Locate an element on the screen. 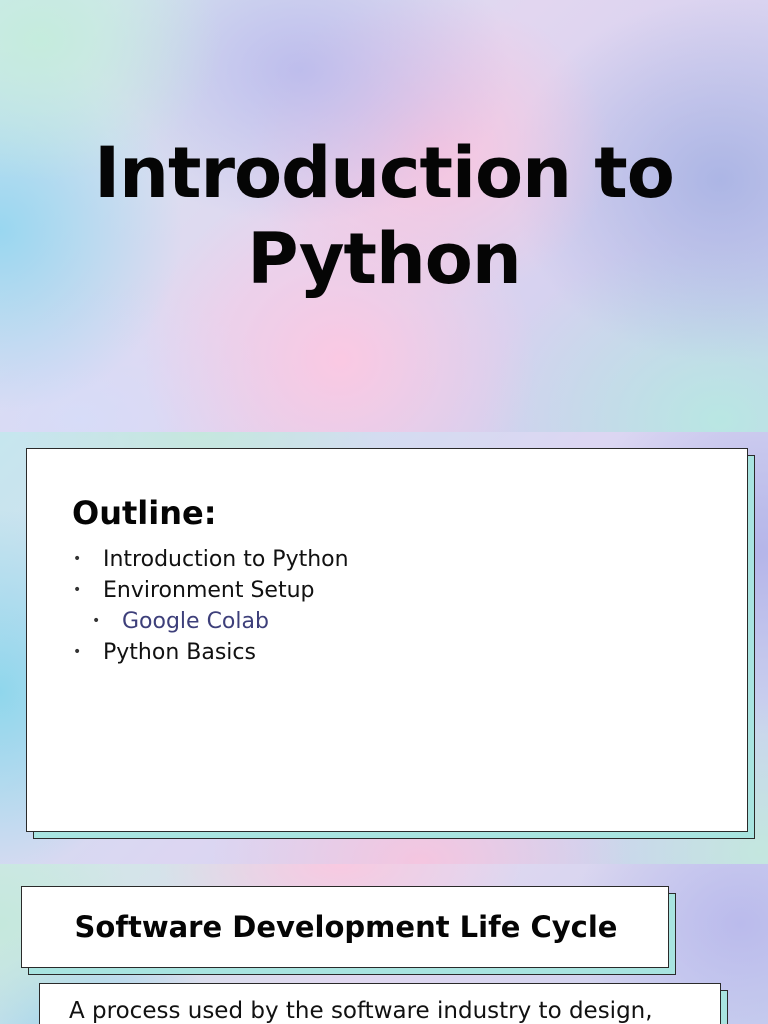  outline-item-label: Environment Setup is located at coordinates (209, 590).